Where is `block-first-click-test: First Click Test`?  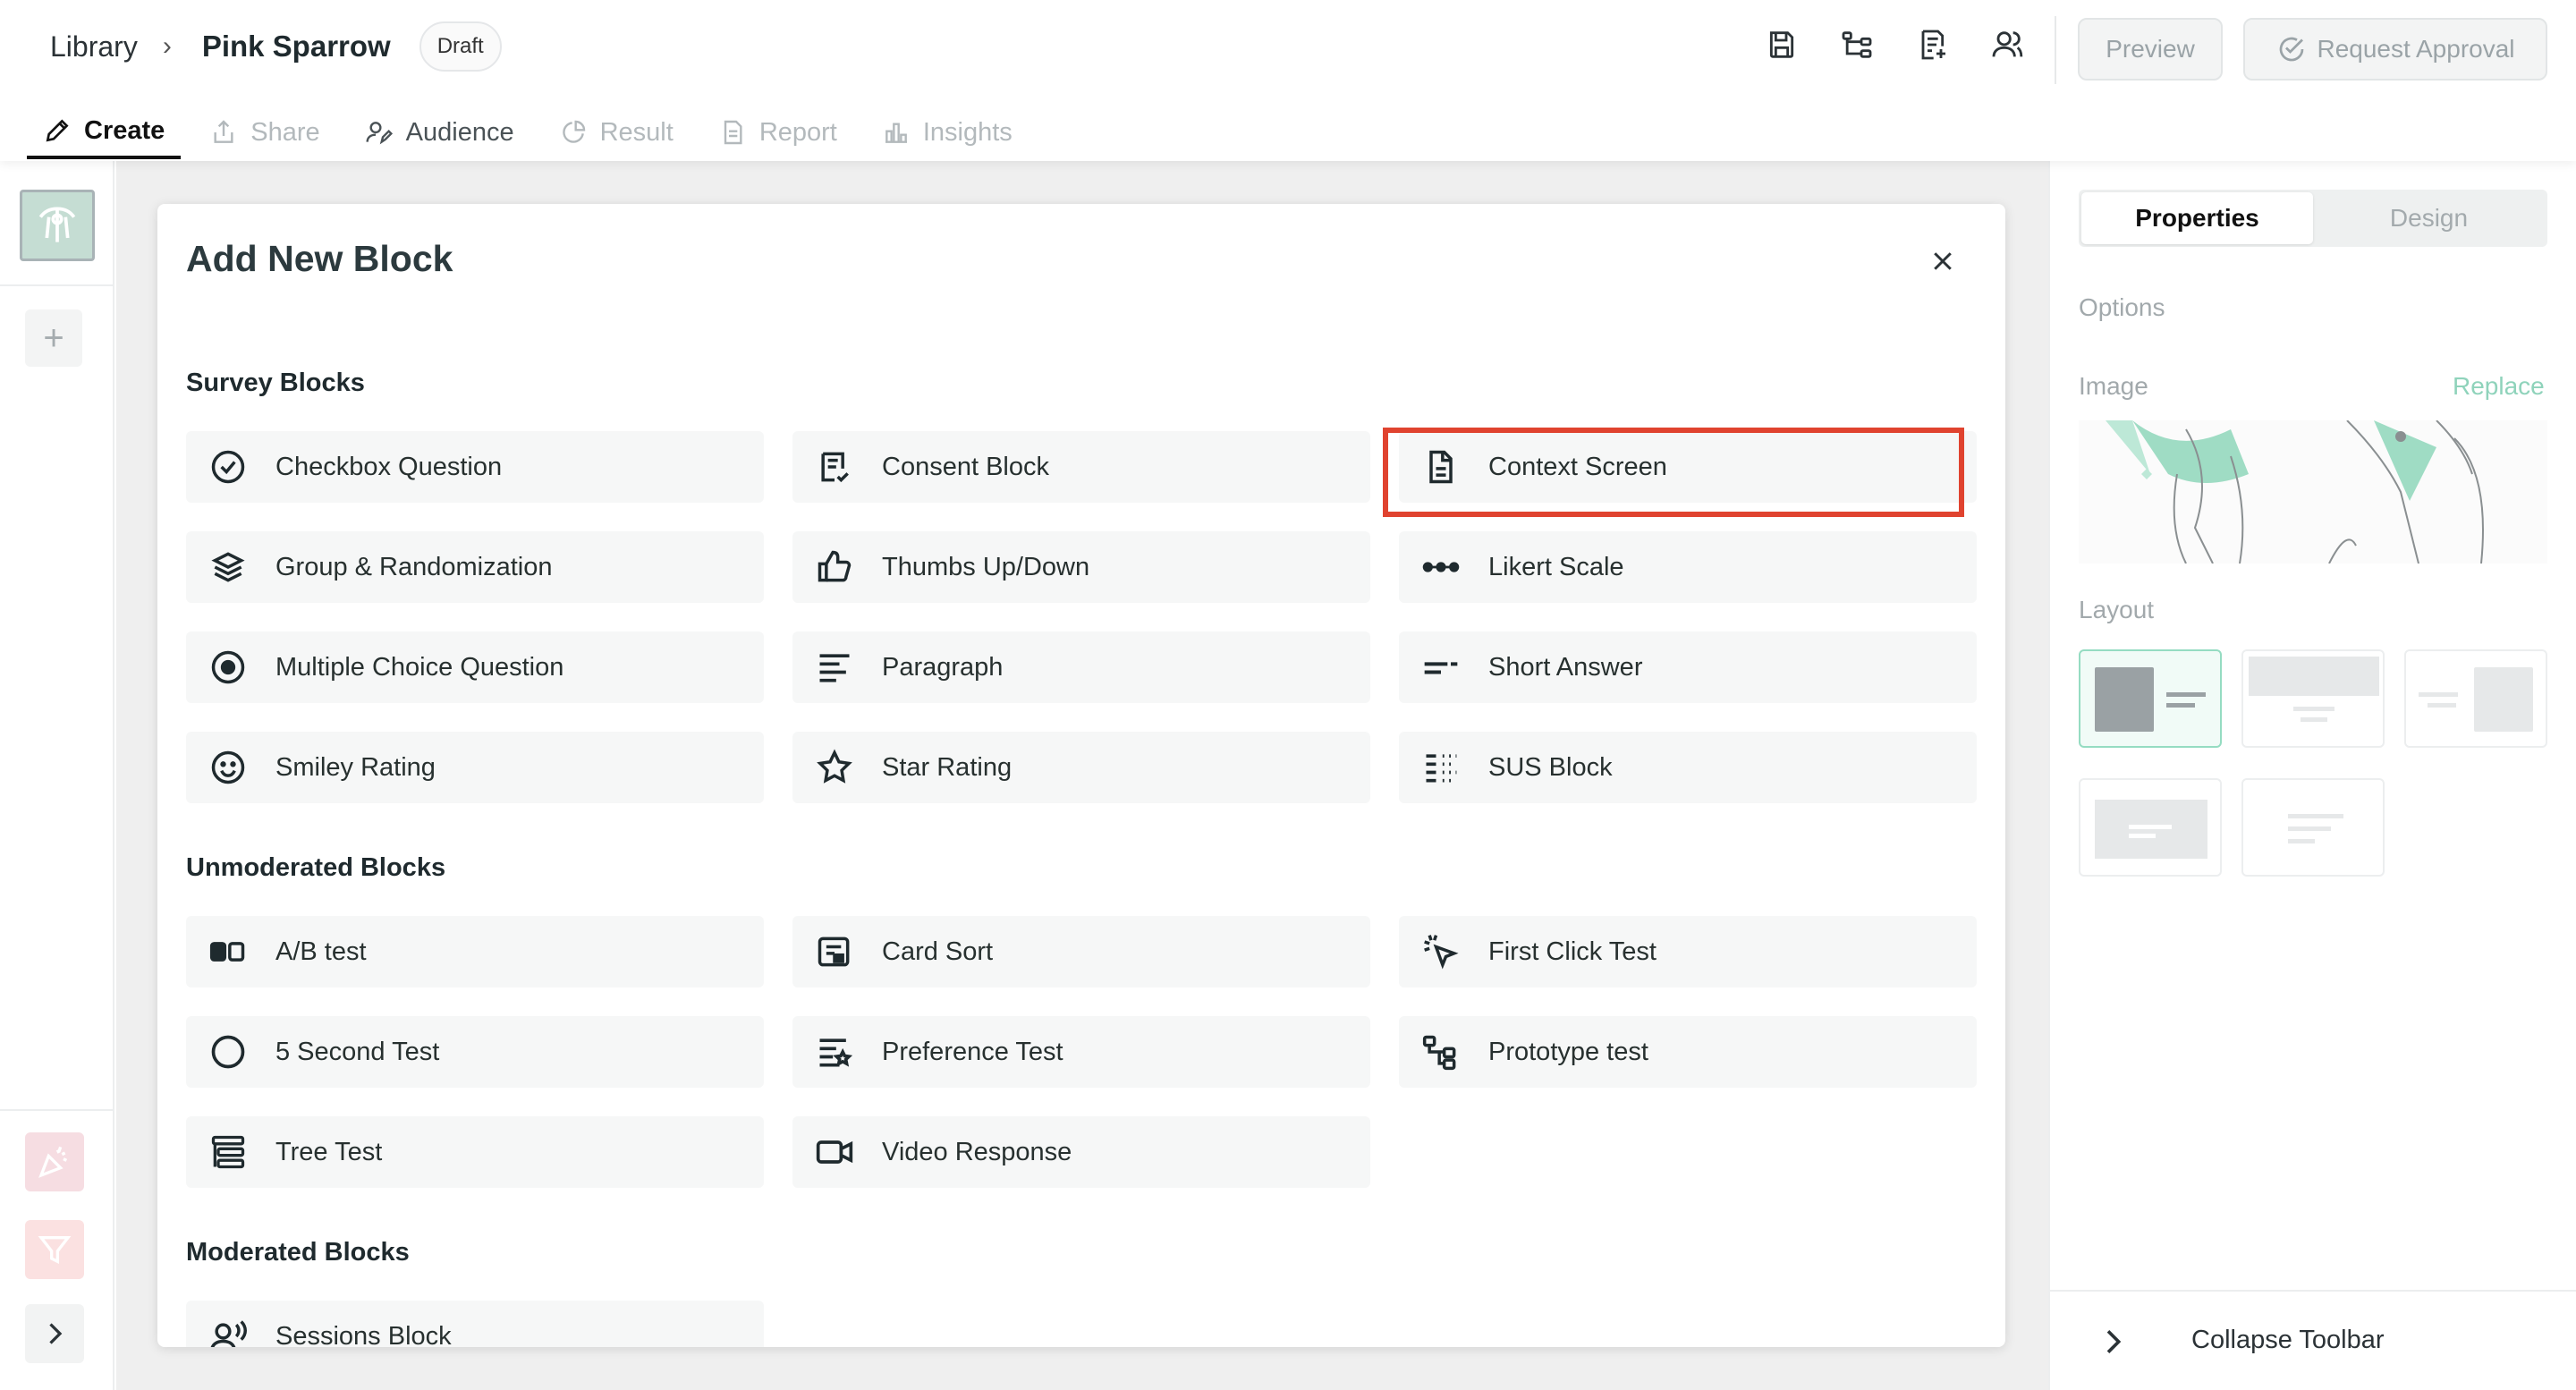
block-first-click-test: First Click Test is located at coordinates (1688, 951).